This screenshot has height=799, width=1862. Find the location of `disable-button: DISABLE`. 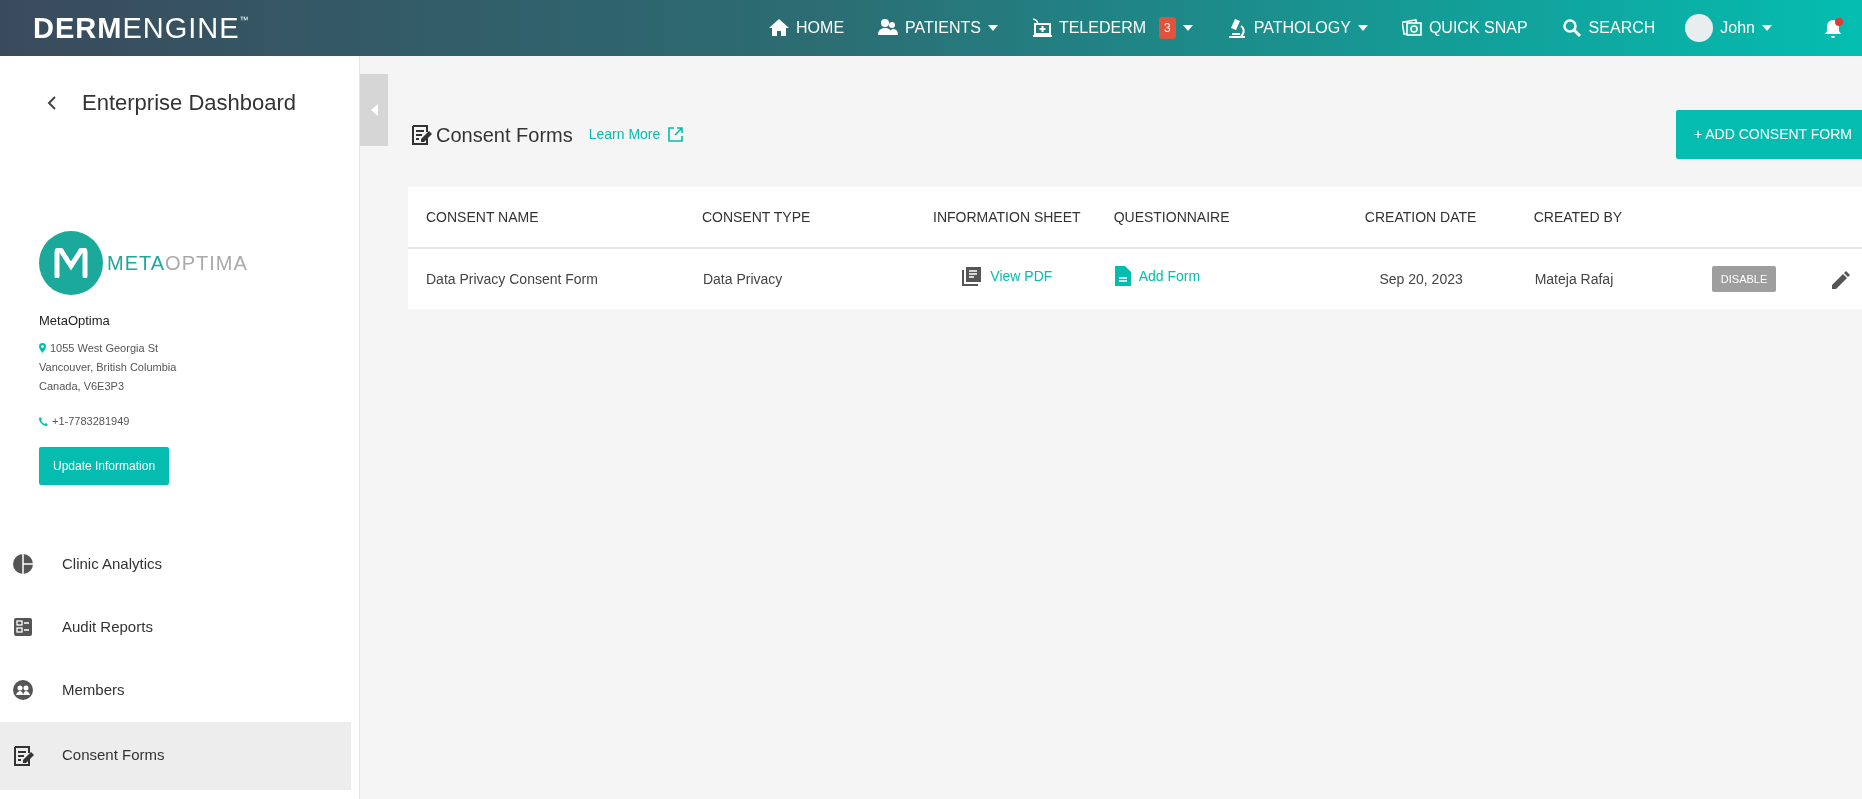

disable-button: DISABLE is located at coordinates (1744, 279).